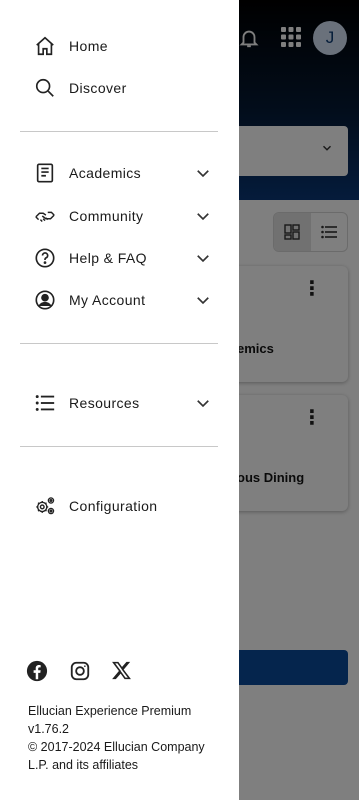 The width and height of the screenshot is (359, 800). Describe the element at coordinates (45, 258) in the screenshot. I see `help-icon` at that location.